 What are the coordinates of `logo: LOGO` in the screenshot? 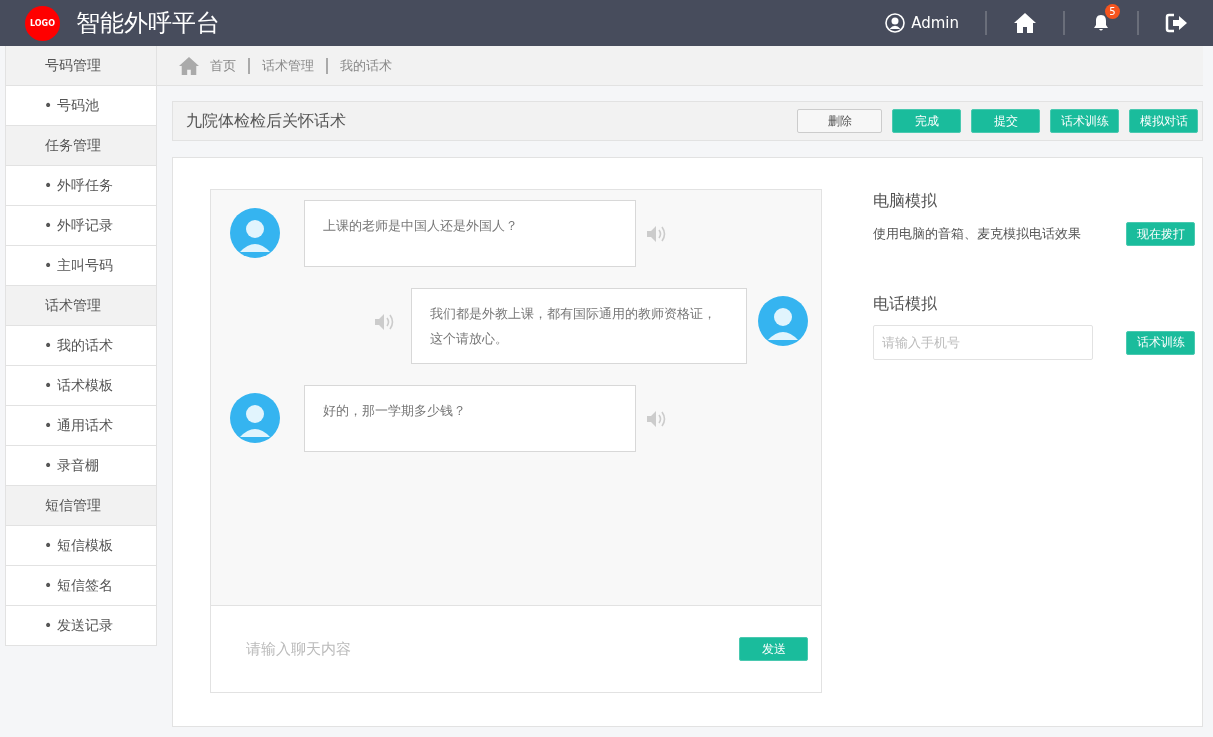 It's located at (42, 23).